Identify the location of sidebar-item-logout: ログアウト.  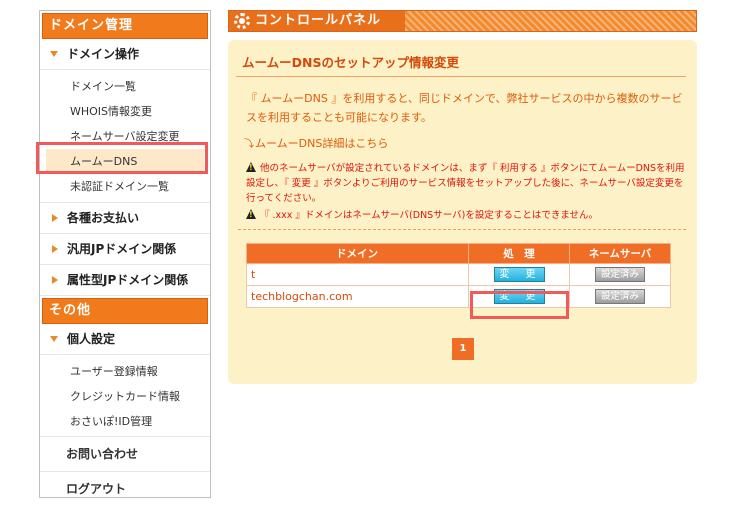
(125, 489).